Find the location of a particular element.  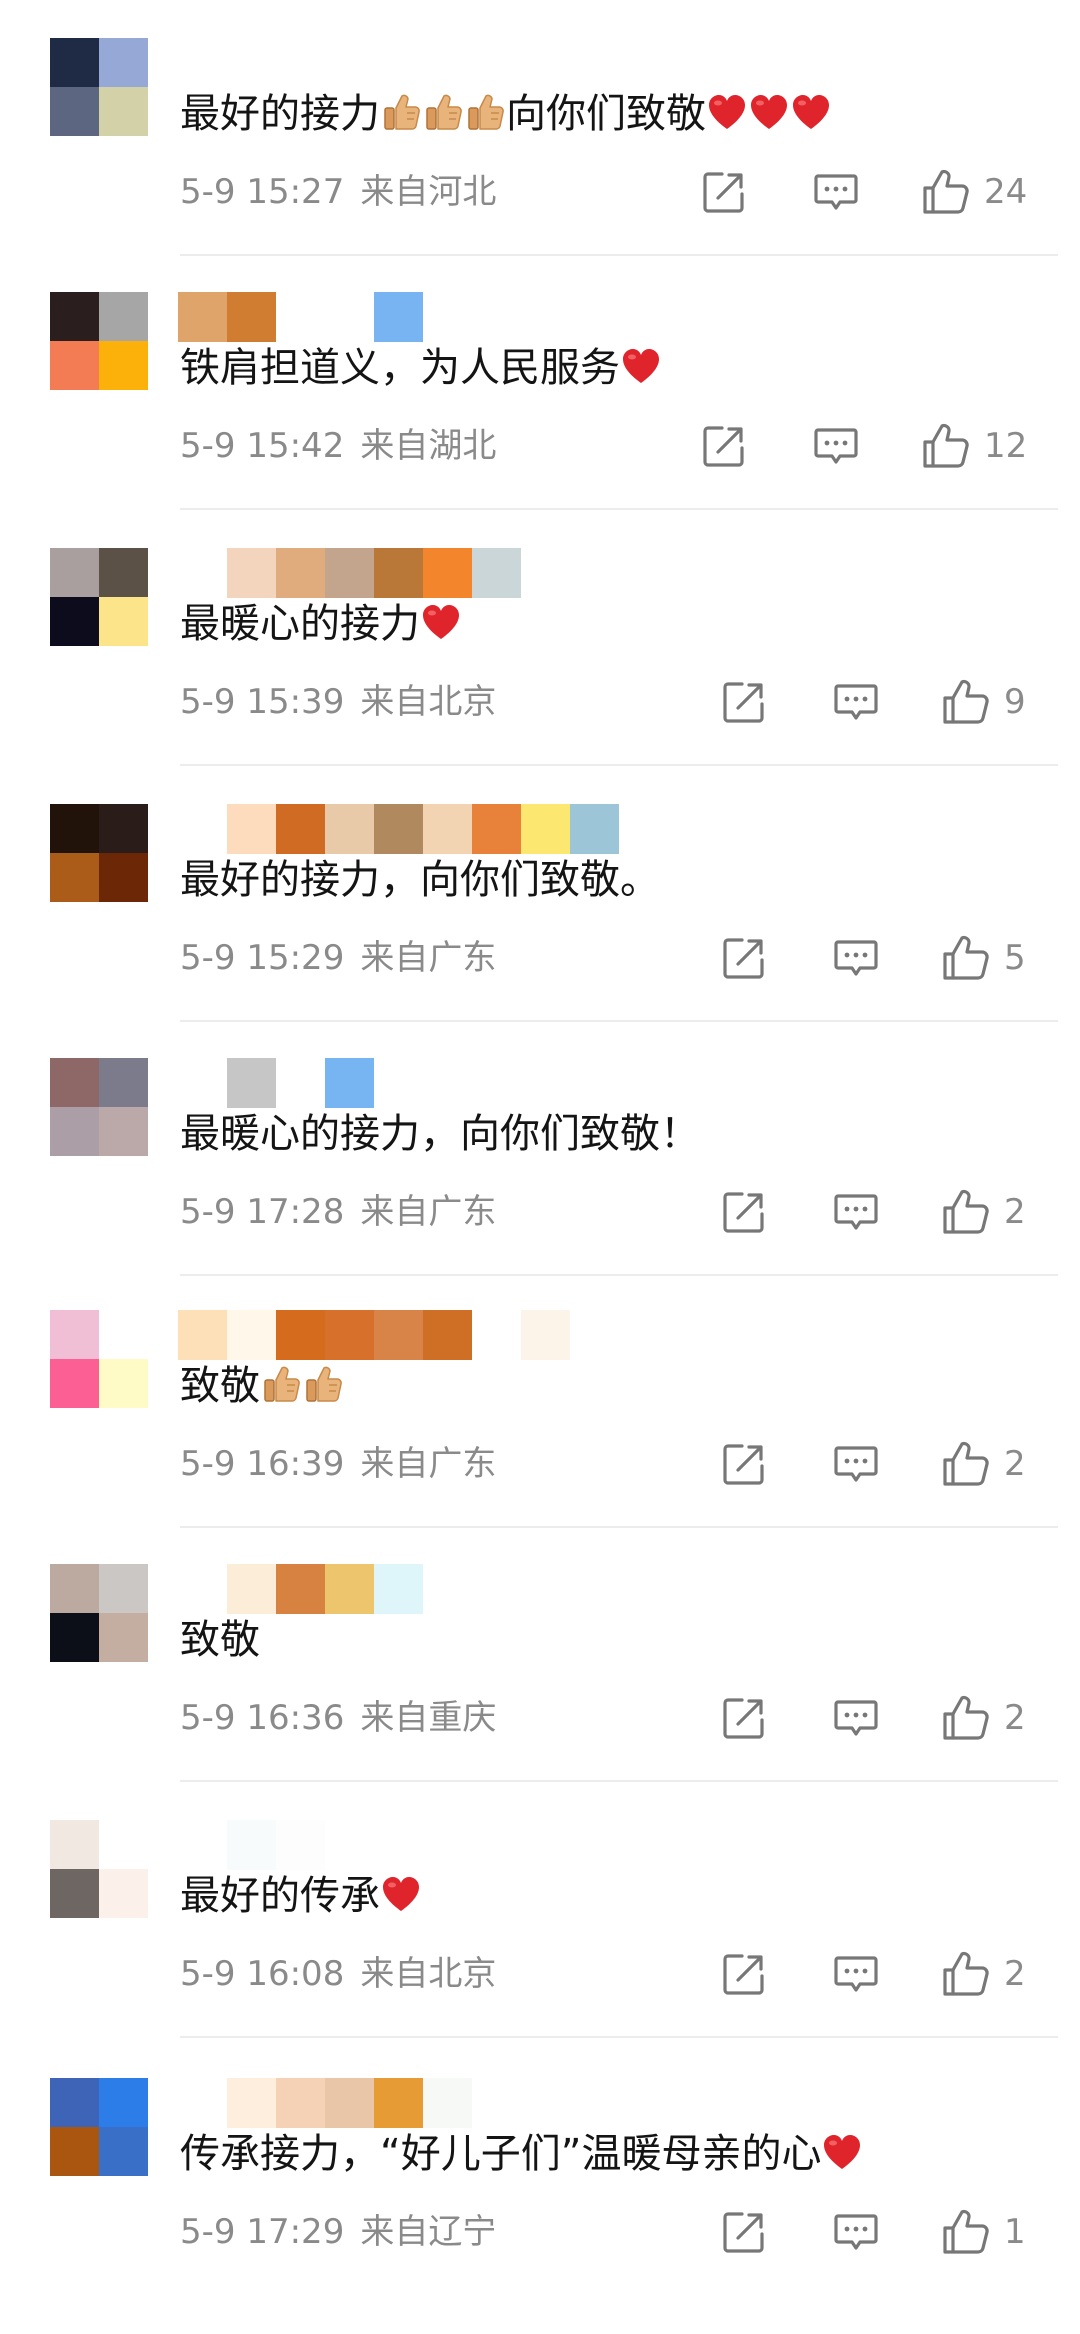

like-button: 12 is located at coordinates (985, 446).